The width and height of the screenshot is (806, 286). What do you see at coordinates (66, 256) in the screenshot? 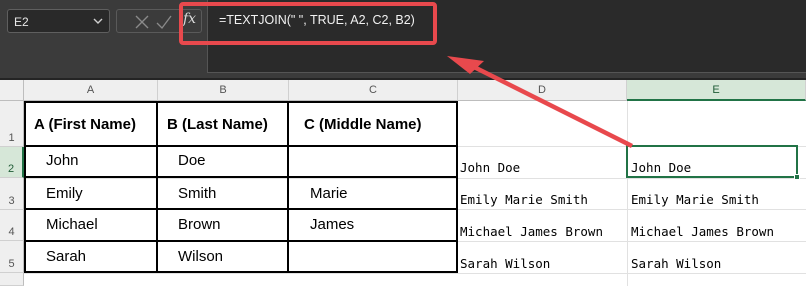
I see `cell-a5: Sarah` at bounding box center [66, 256].